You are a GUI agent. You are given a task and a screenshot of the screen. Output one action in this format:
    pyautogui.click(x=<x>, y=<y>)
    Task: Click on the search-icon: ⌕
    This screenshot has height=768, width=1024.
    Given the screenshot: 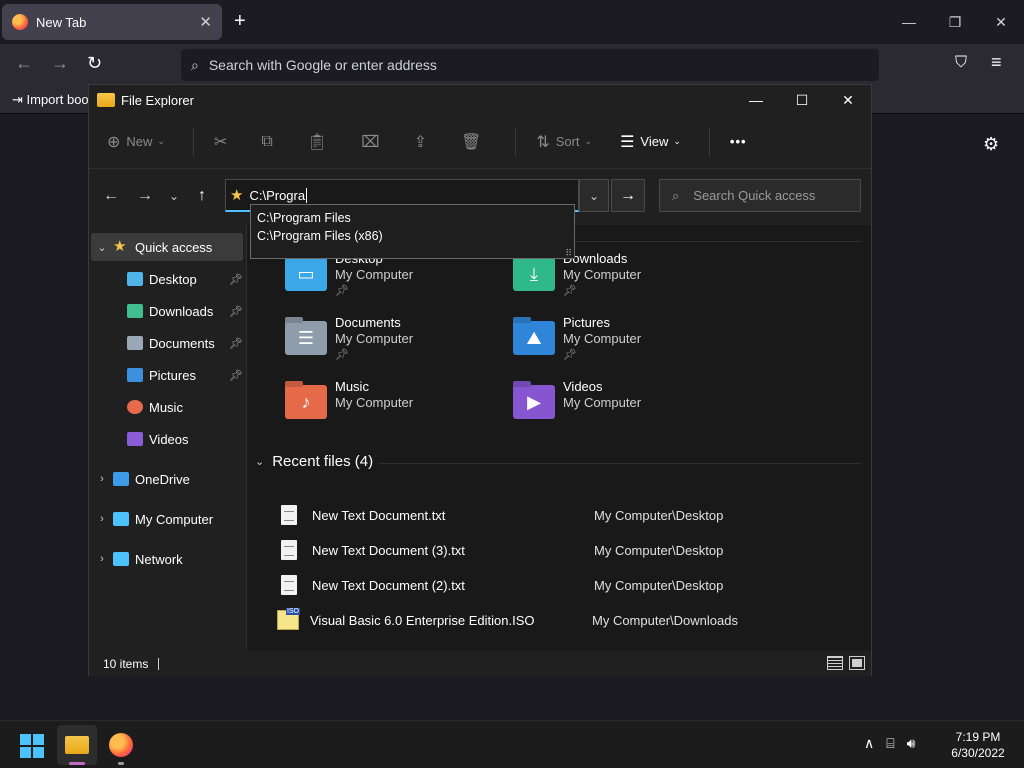 What is the action you would take?
    pyautogui.click(x=195, y=64)
    